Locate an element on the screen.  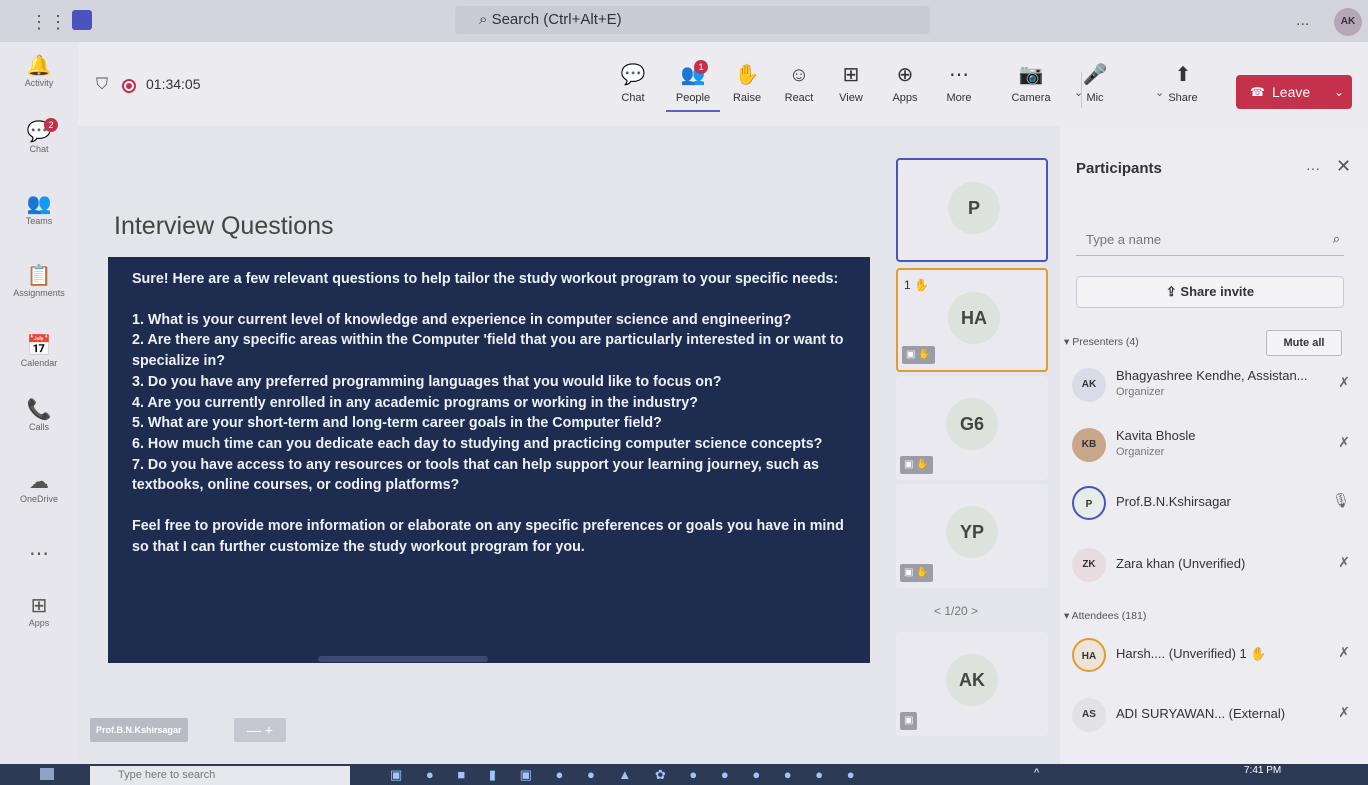
apps-icon: ⊞ is located at coordinates (39, 606).